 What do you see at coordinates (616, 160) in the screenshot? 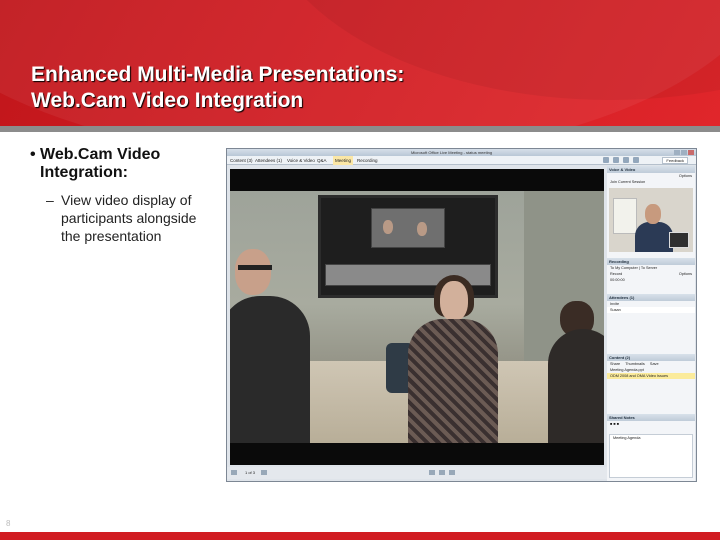
I see `audio-icon` at bounding box center [616, 160].